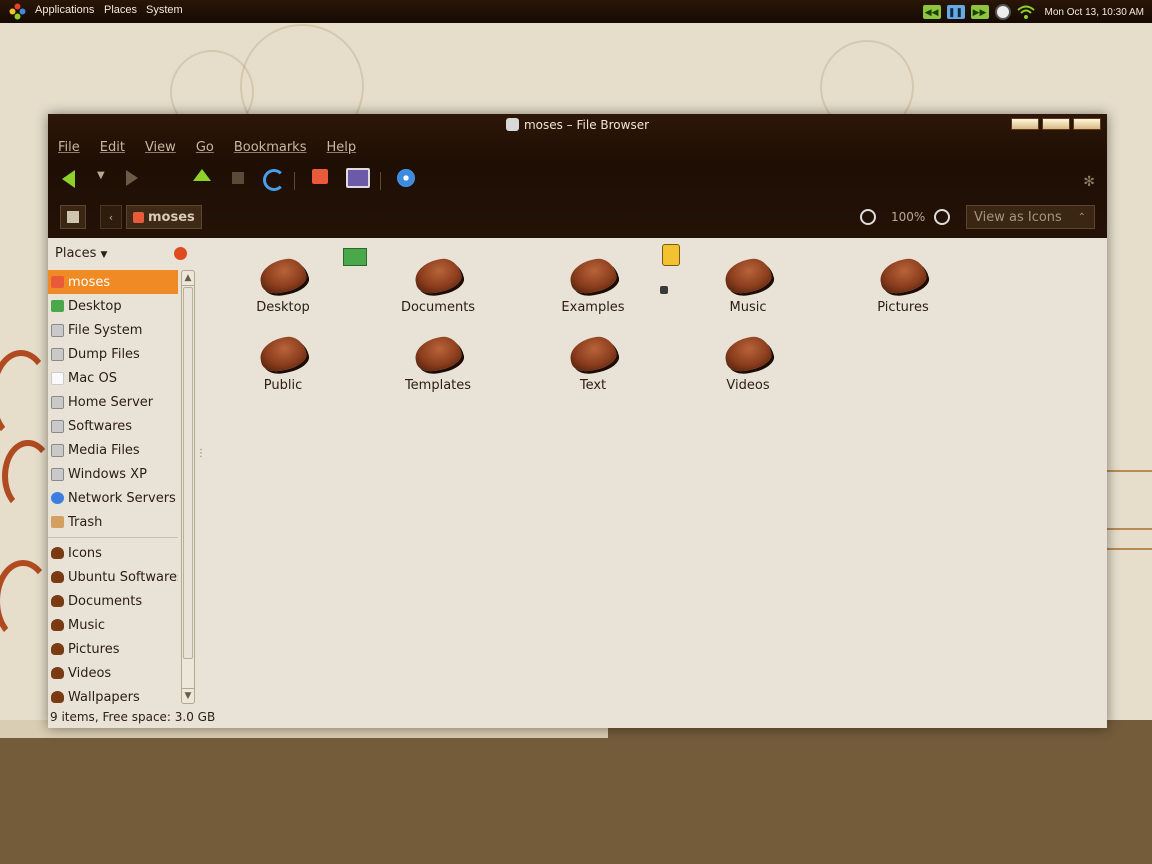 The height and width of the screenshot is (864, 1152). I want to click on panel-tray: ◀◀ ❚❚ ▶▶ Mon Oct 13, 10:30 AM, so click(1037, 12).